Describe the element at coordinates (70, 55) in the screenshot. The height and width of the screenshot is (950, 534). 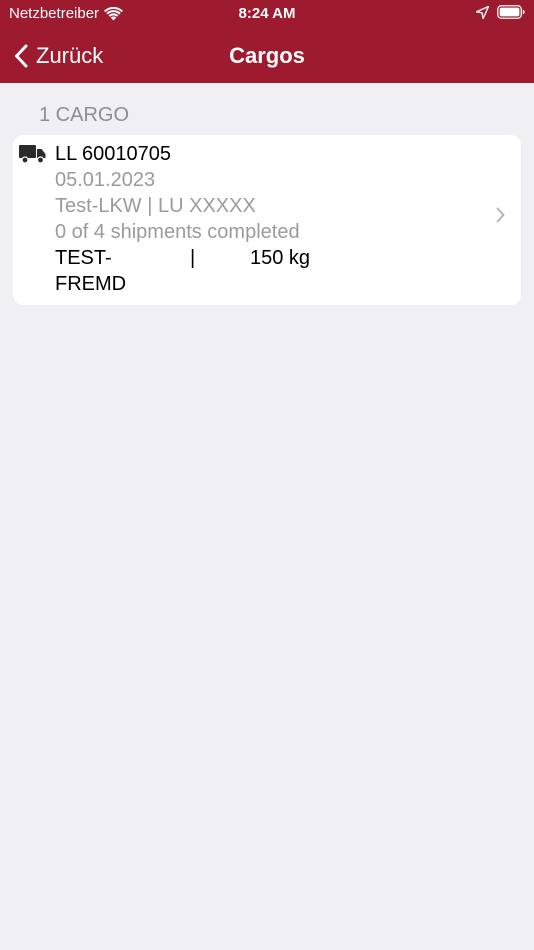
I see `back-label: Zurück` at that location.